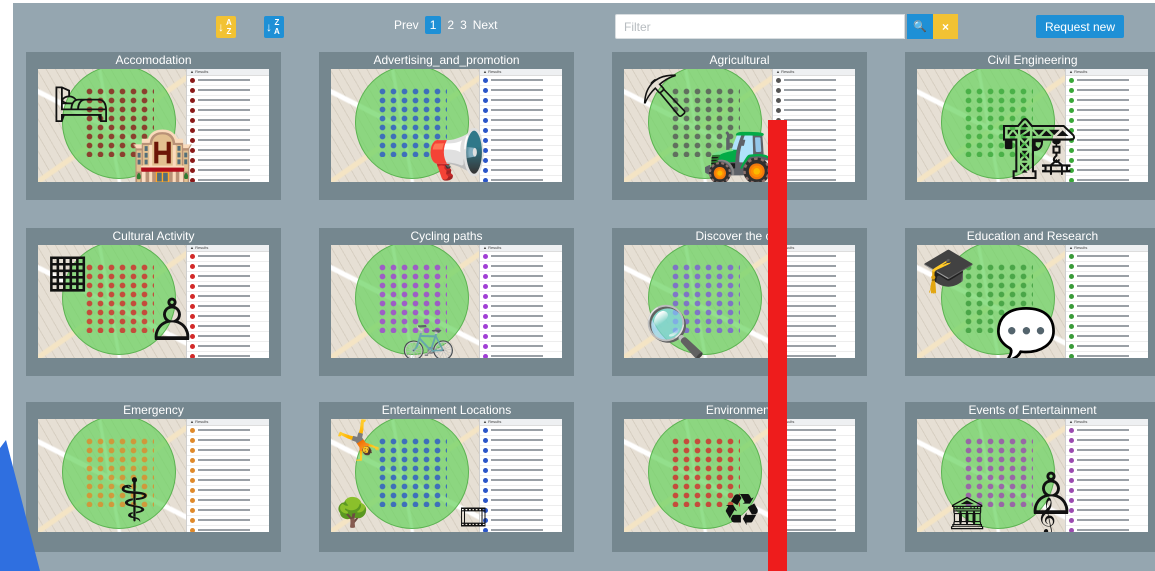 The image size is (1155, 571). I want to click on bicycle-icon: 🚲, so click(428, 335).